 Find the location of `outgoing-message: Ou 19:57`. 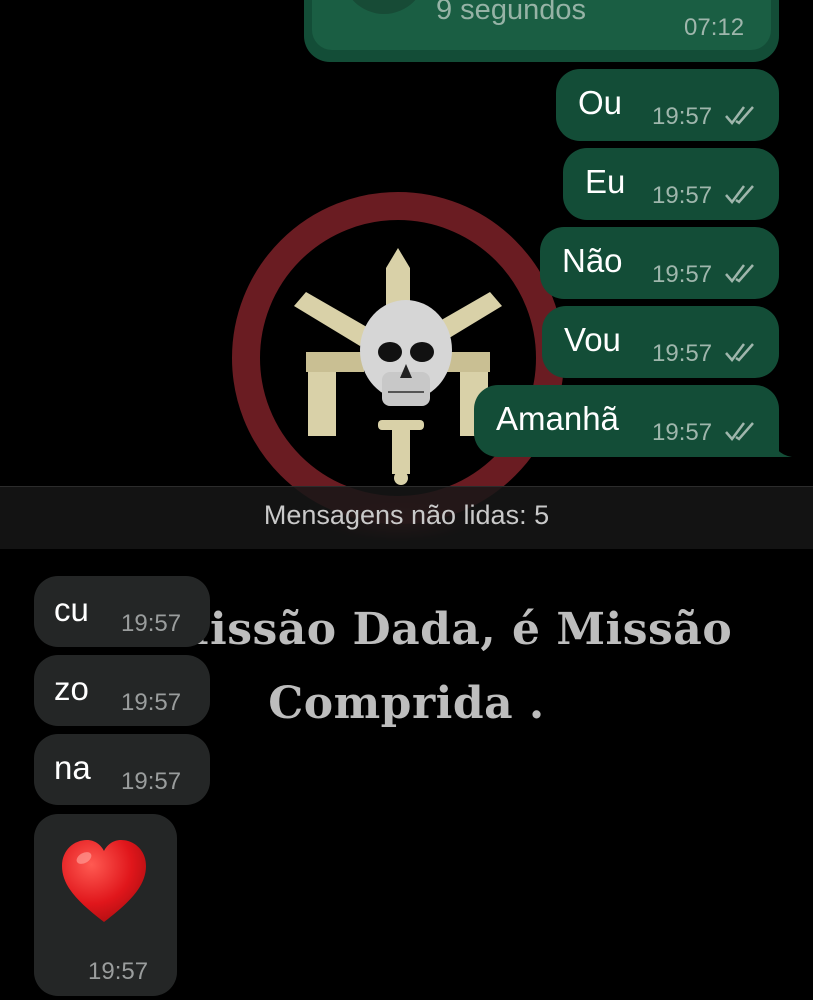

outgoing-message: Ou 19:57 is located at coordinates (667, 105).